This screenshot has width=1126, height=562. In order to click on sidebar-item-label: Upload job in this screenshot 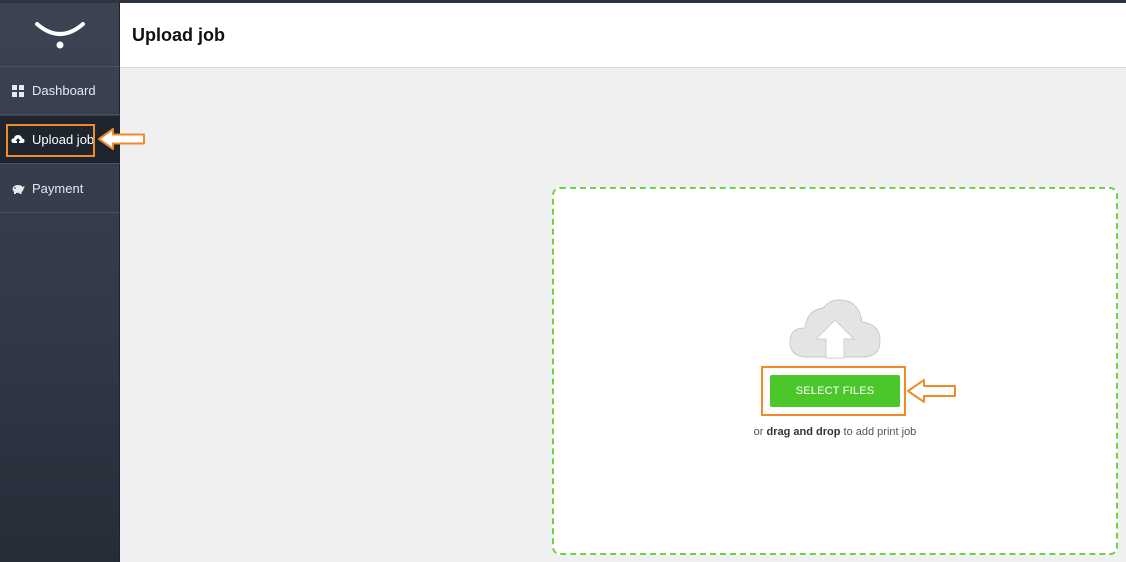, I will do `click(63, 139)`.